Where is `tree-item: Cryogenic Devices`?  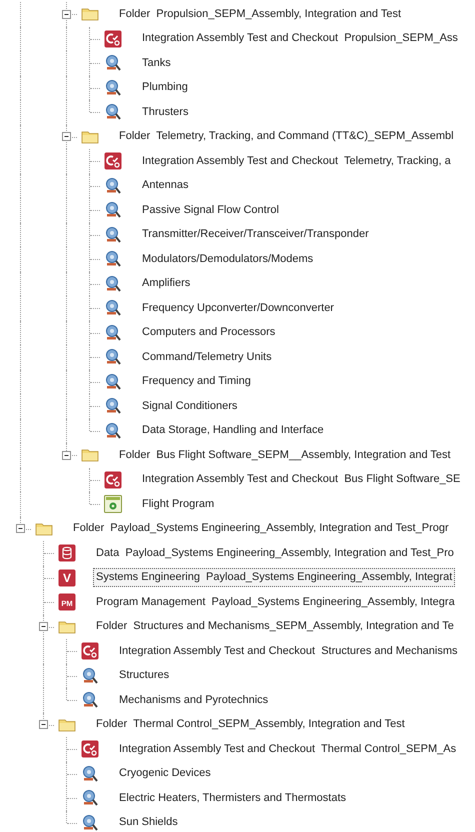
tree-item: Cryogenic Devices is located at coordinates (165, 774).